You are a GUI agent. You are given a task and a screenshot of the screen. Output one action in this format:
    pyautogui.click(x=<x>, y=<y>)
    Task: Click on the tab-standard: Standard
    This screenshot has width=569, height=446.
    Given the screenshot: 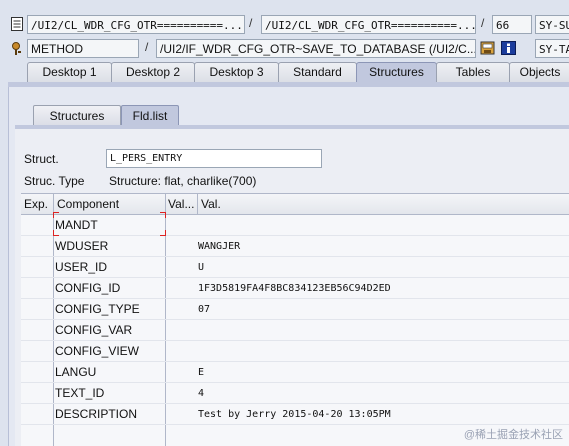 What is the action you would take?
    pyautogui.click(x=317, y=72)
    